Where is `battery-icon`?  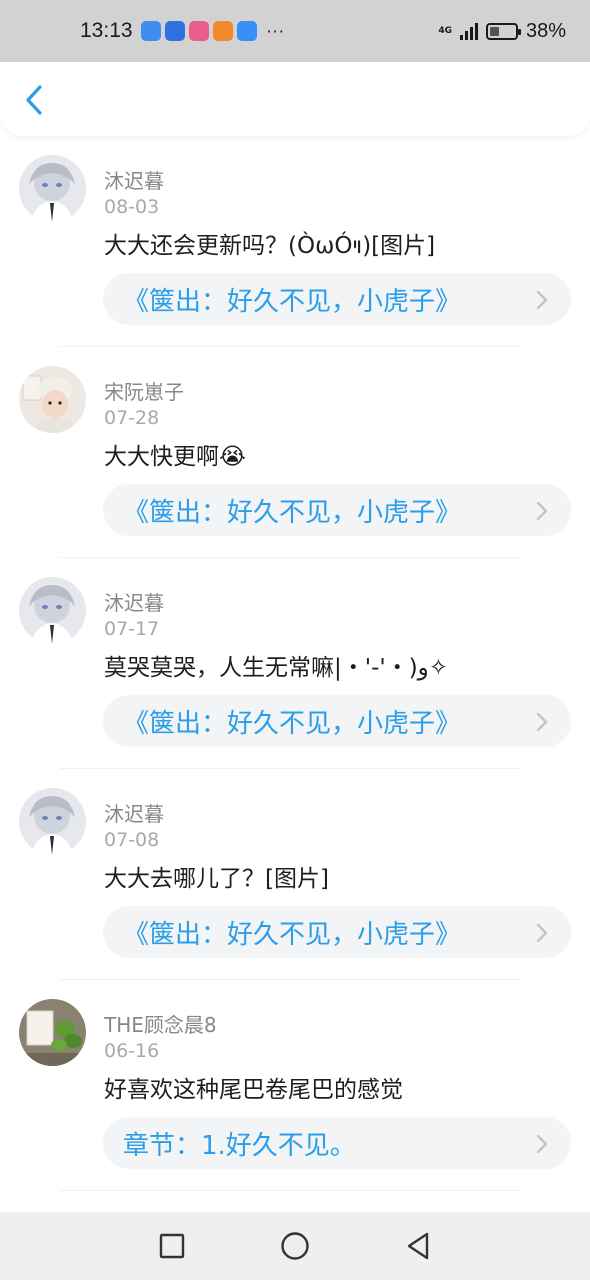
battery-icon is located at coordinates (503, 31).